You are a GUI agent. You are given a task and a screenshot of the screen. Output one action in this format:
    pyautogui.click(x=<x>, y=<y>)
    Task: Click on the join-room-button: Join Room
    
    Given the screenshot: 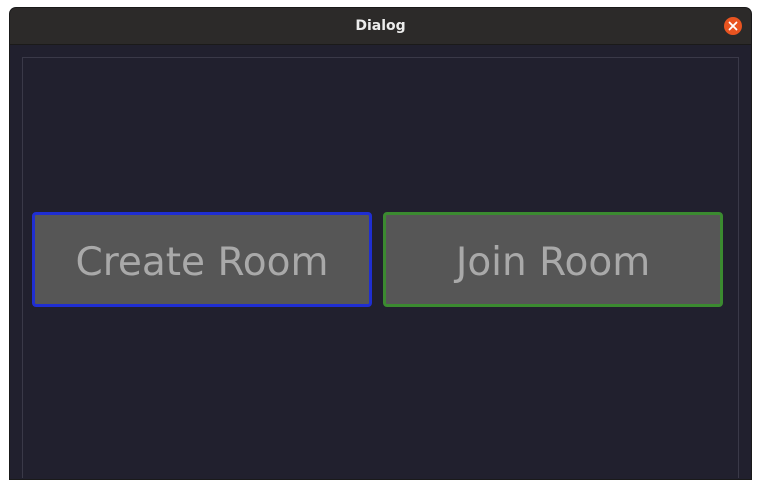 What is the action you would take?
    pyautogui.click(x=553, y=259)
    